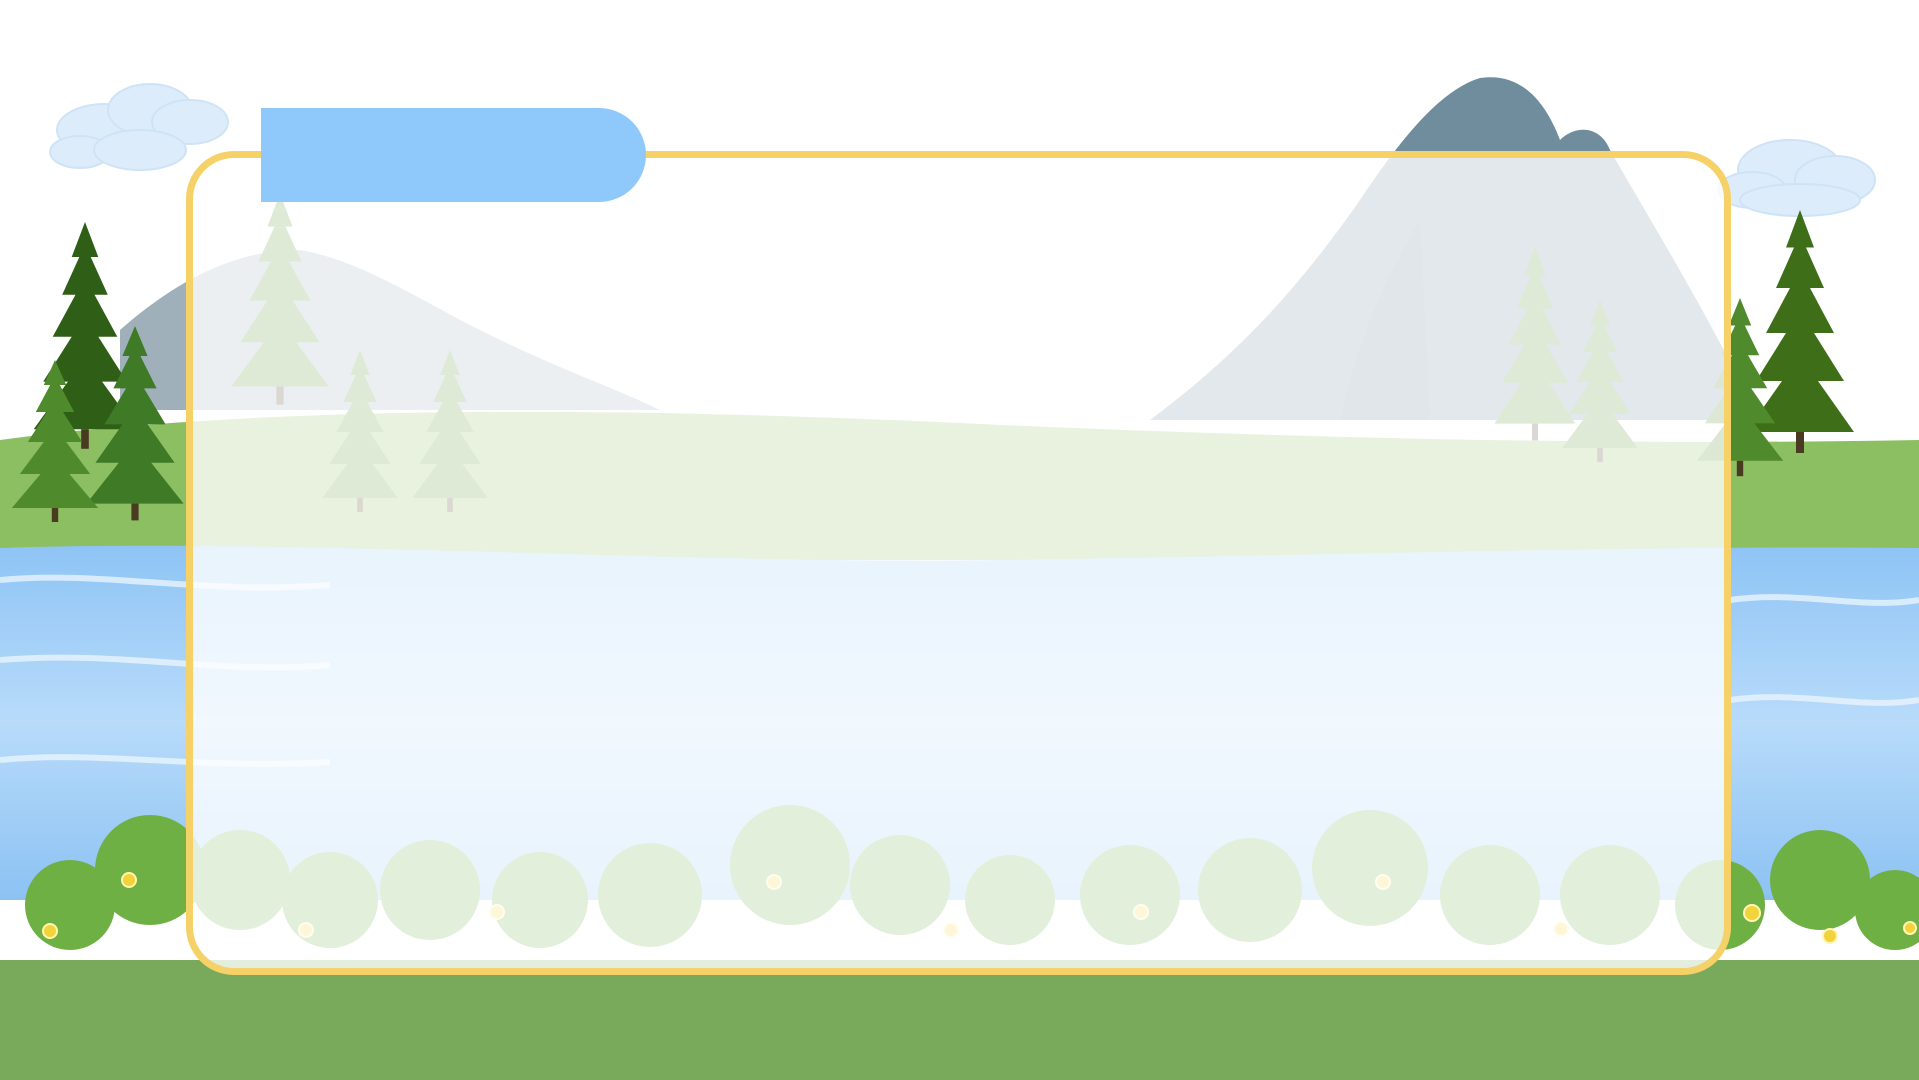 The width and height of the screenshot is (1919, 1080). I want to click on title-tab, so click(453, 155).